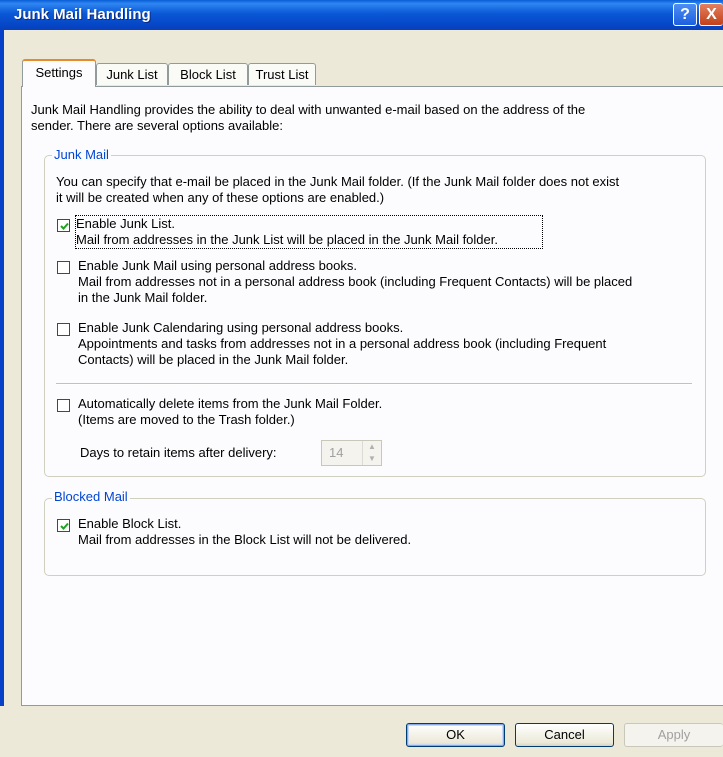 Image resolution: width=723 pixels, height=757 pixels. I want to click on help-button: ?, so click(685, 14).